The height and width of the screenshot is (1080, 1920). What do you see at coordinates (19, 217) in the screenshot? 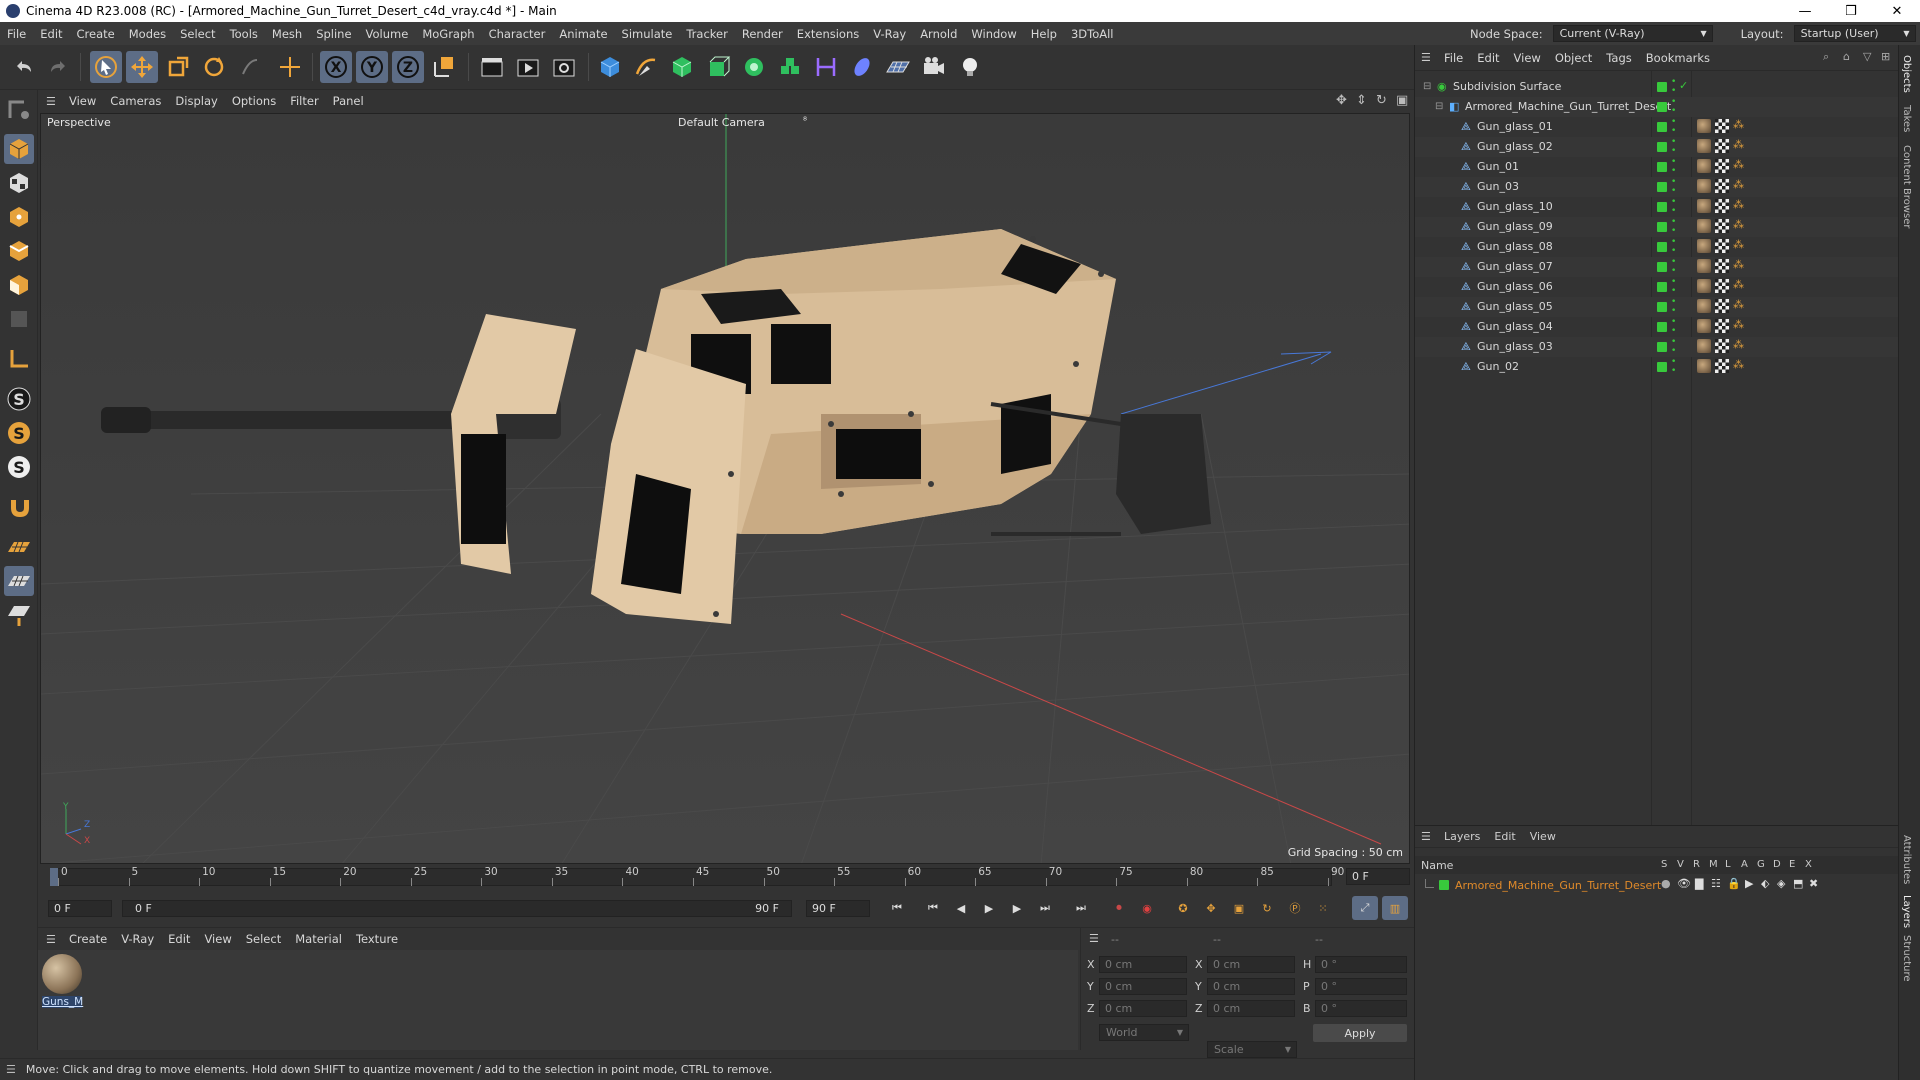
I see `point-mode-button` at bounding box center [19, 217].